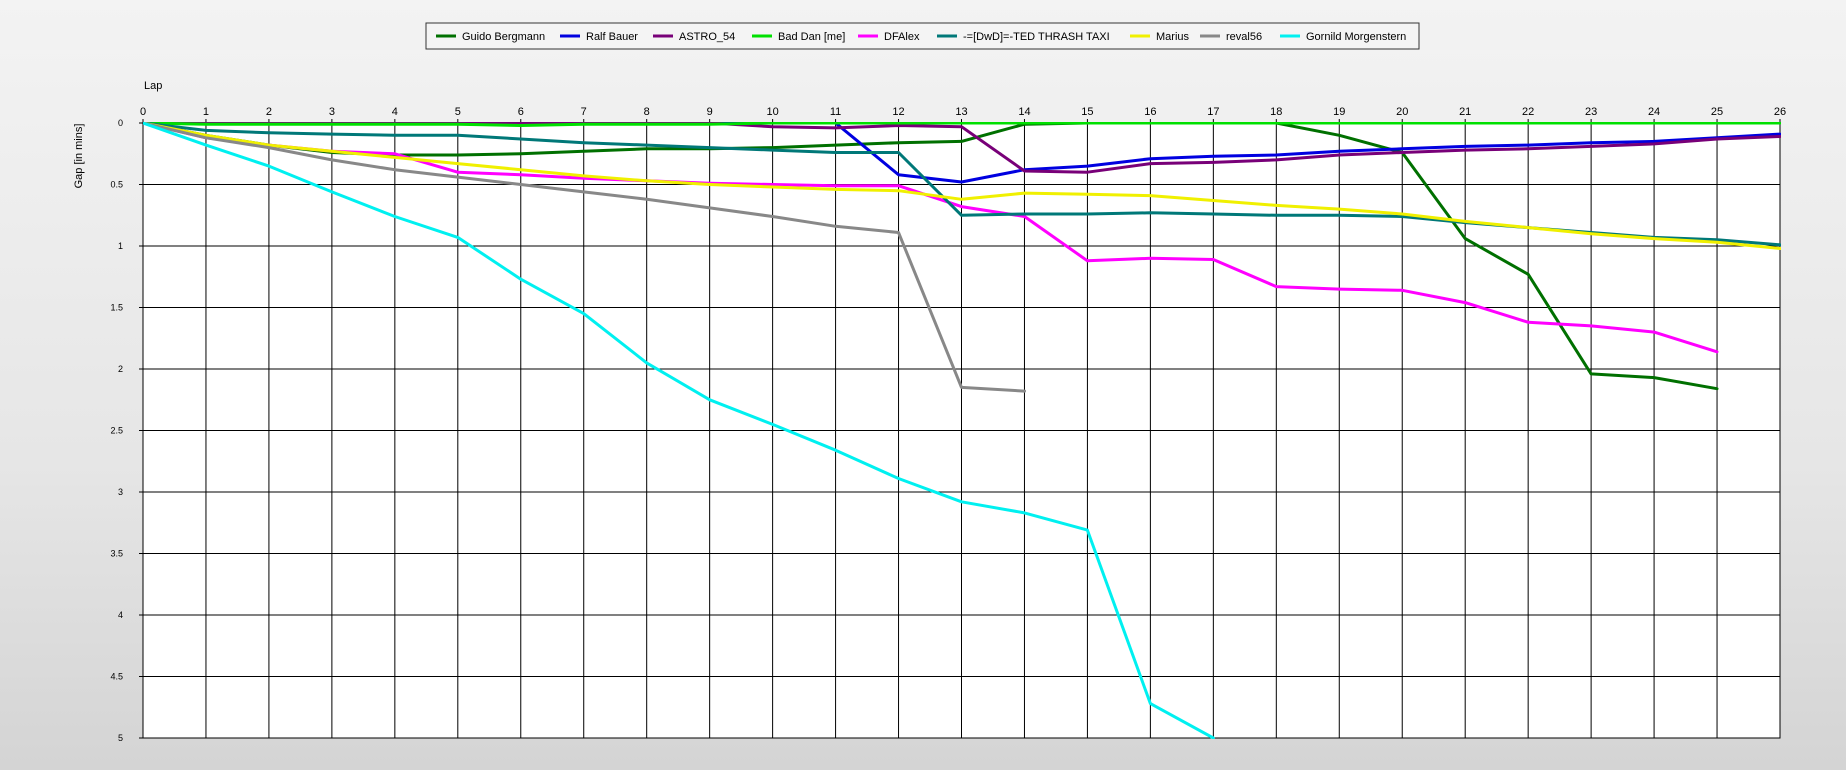  Describe the element at coordinates (1717, 112) in the screenshot. I see `x-tick-label-25: 25` at that location.